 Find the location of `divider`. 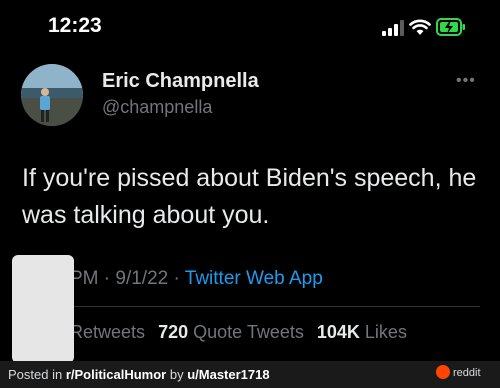

divider is located at coordinates (251, 306).